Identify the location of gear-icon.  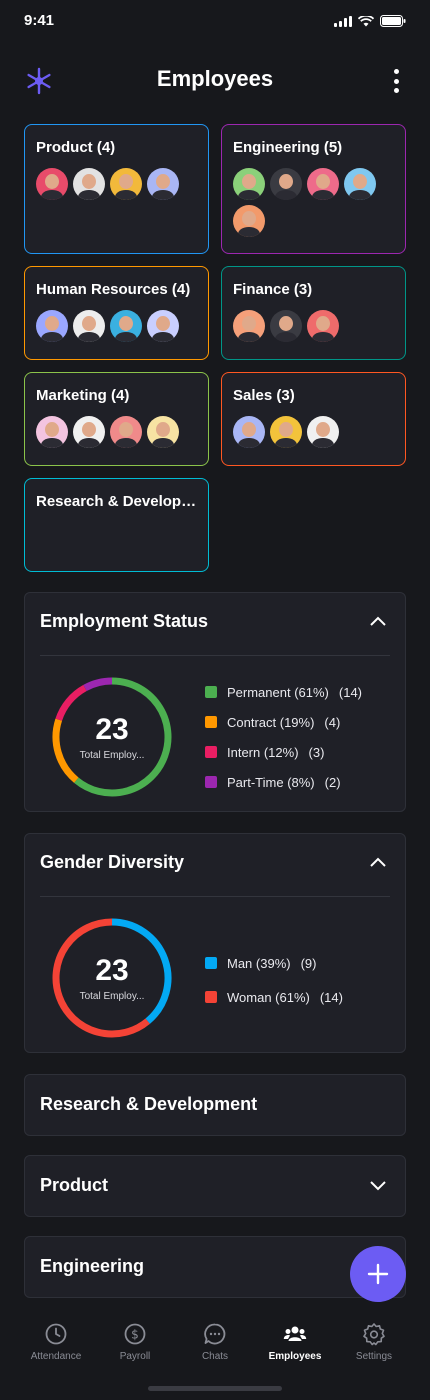
(374, 1334).